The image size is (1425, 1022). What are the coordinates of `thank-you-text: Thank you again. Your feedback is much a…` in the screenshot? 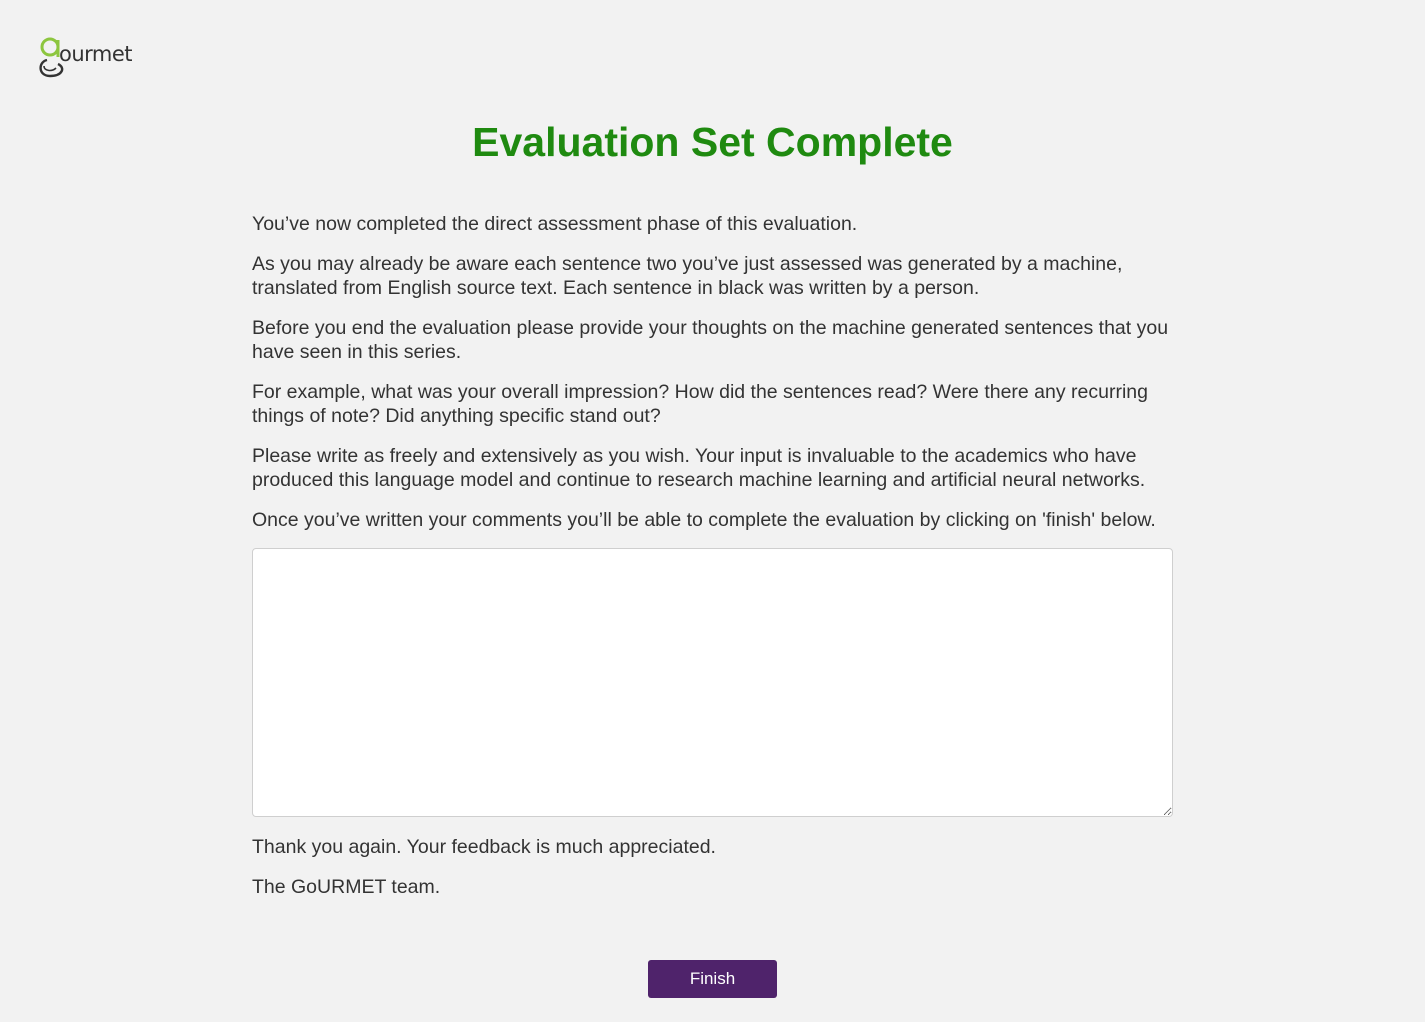 It's located at (484, 847).